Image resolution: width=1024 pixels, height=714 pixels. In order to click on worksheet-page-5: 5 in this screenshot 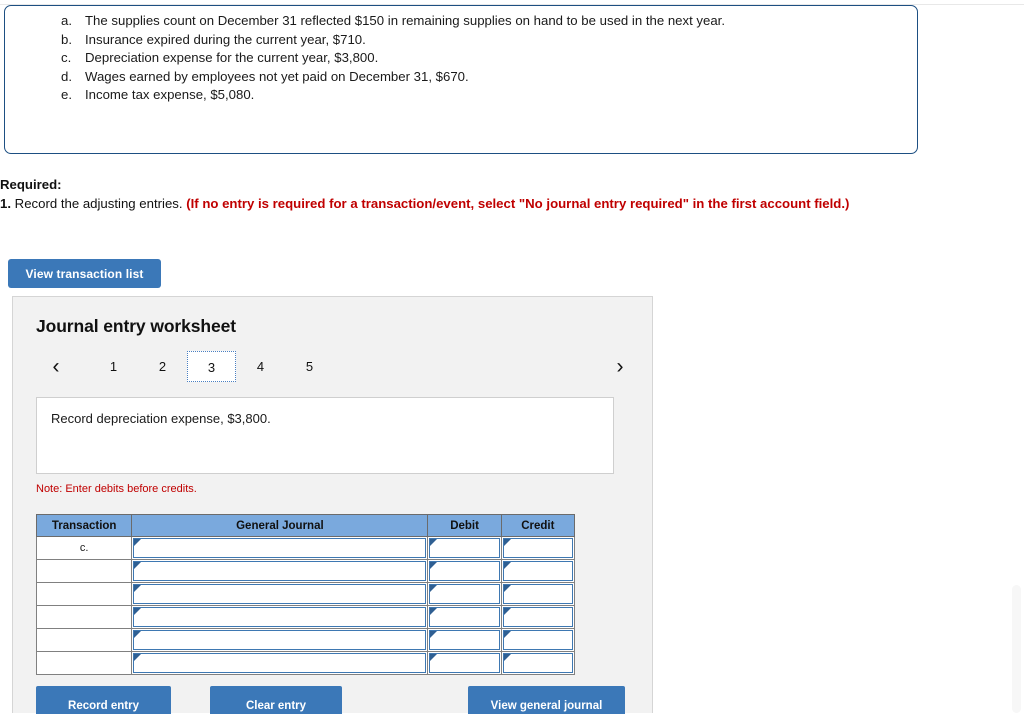, I will do `click(309, 366)`.